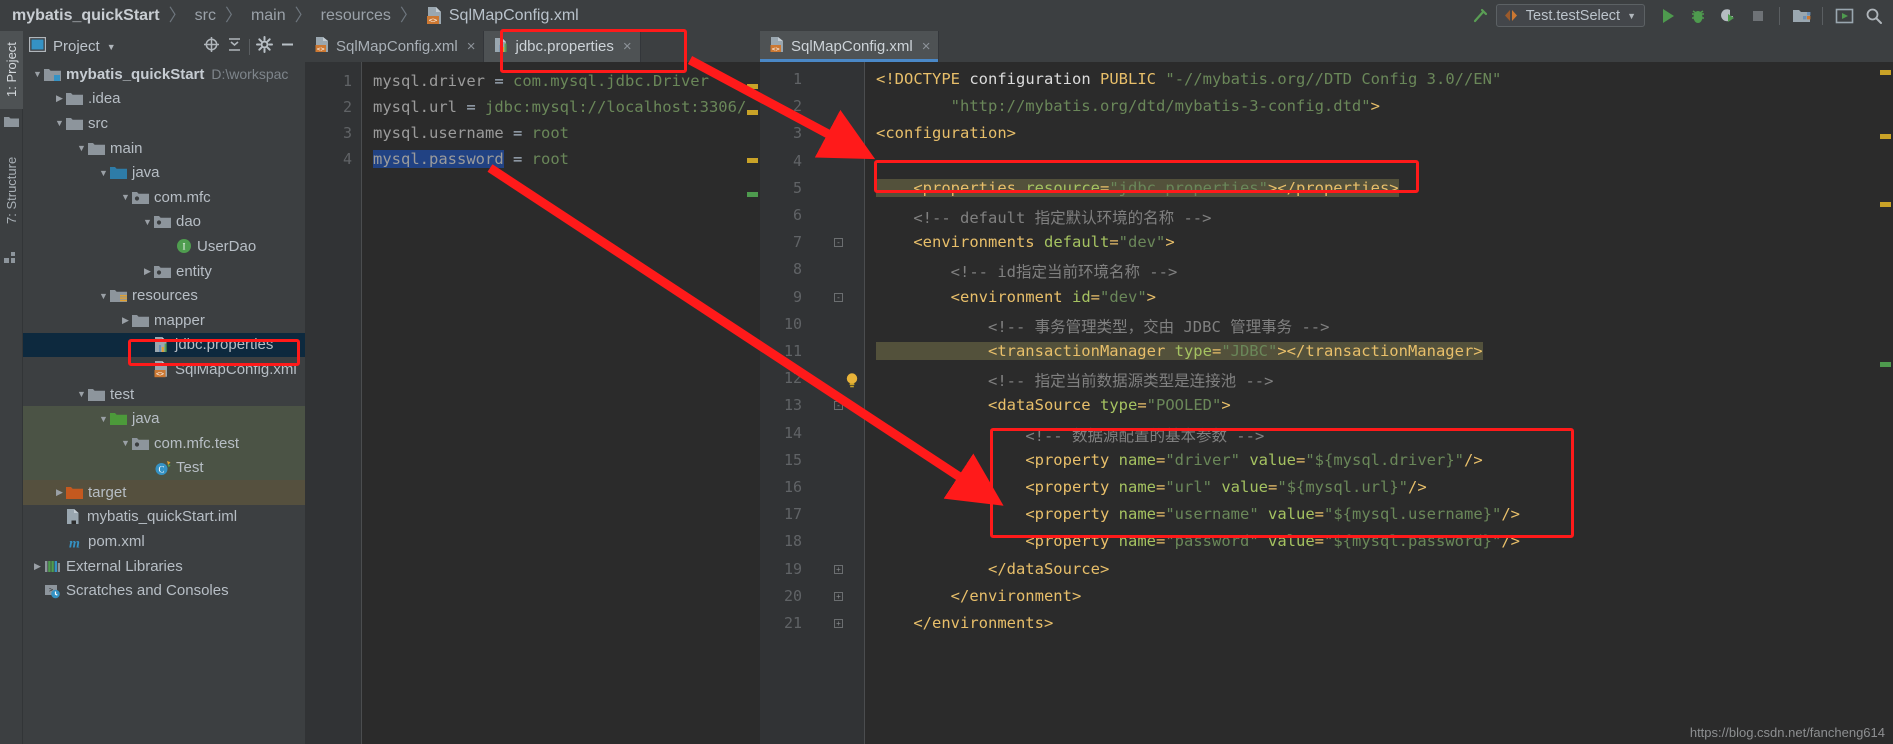 Image resolution: width=1893 pixels, height=744 pixels. Describe the element at coordinates (1053, 405) in the screenshot. I see `code-line: <dataSource type="POOLED">` at that location.